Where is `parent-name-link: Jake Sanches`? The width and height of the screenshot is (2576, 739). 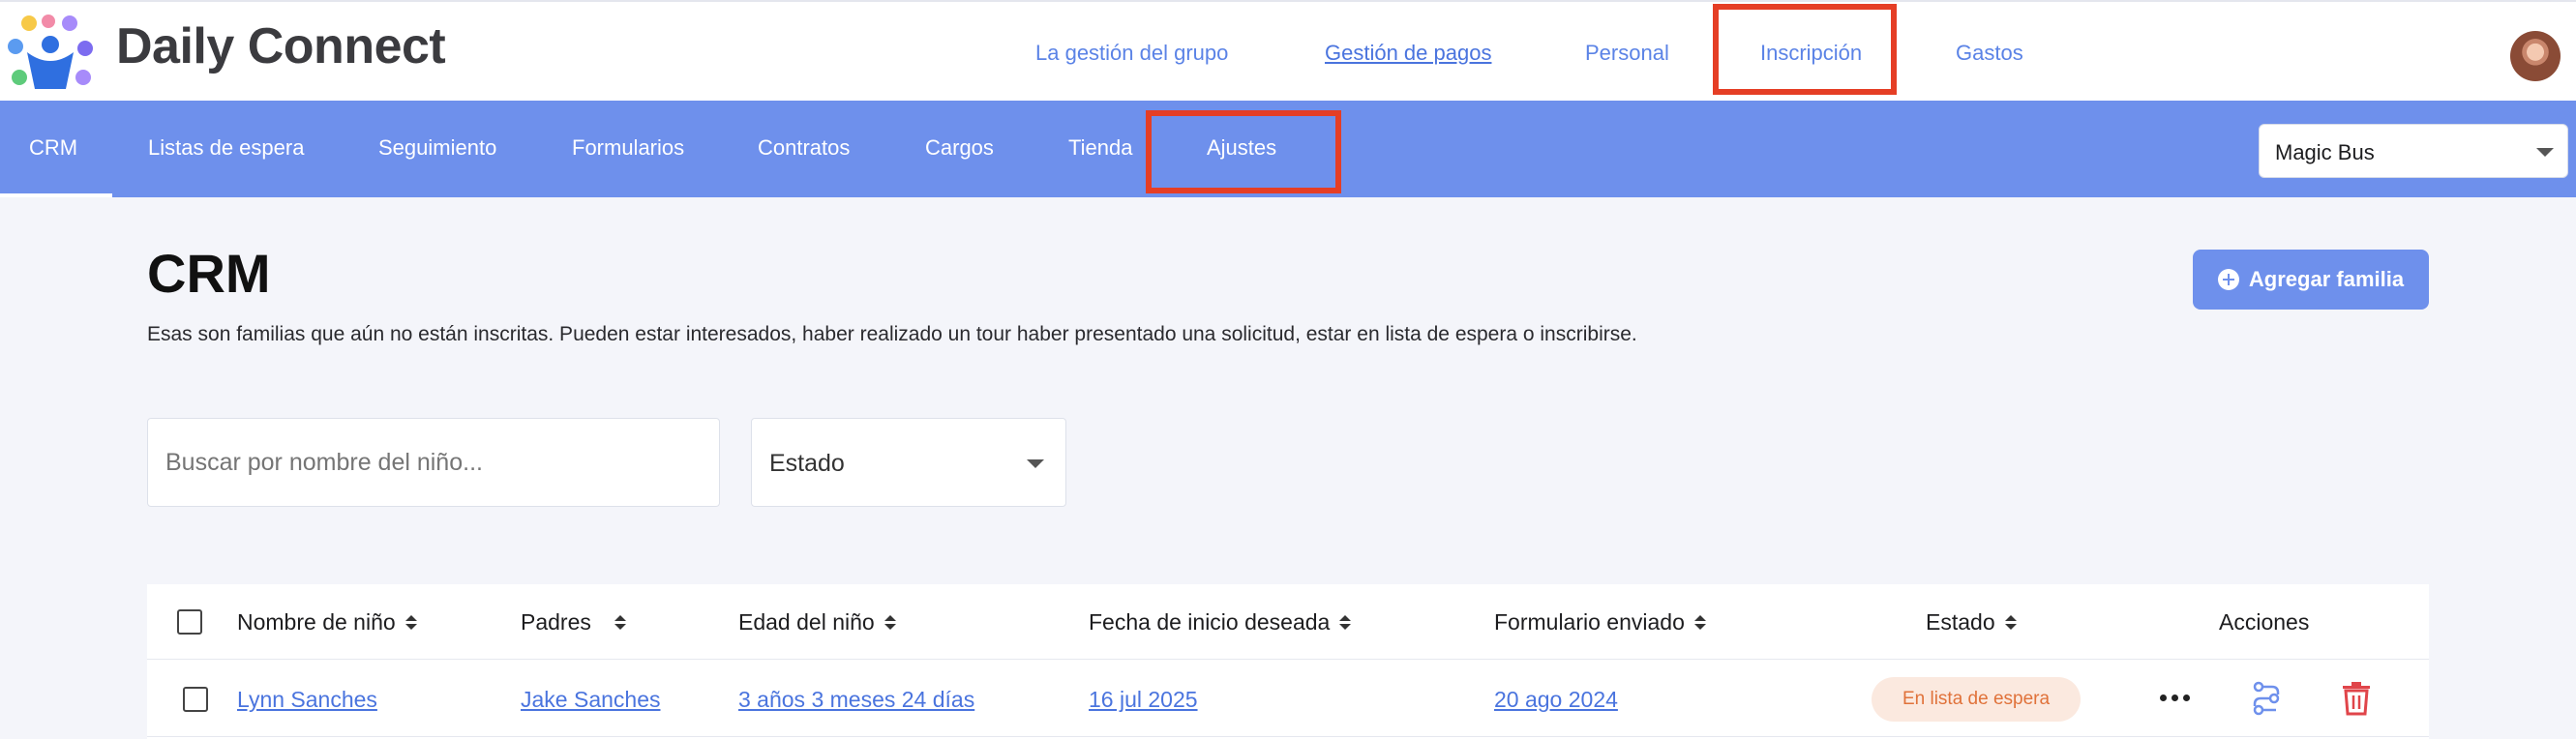
parent-name-link: Jake Sanches is located at coordinates (590, 700).